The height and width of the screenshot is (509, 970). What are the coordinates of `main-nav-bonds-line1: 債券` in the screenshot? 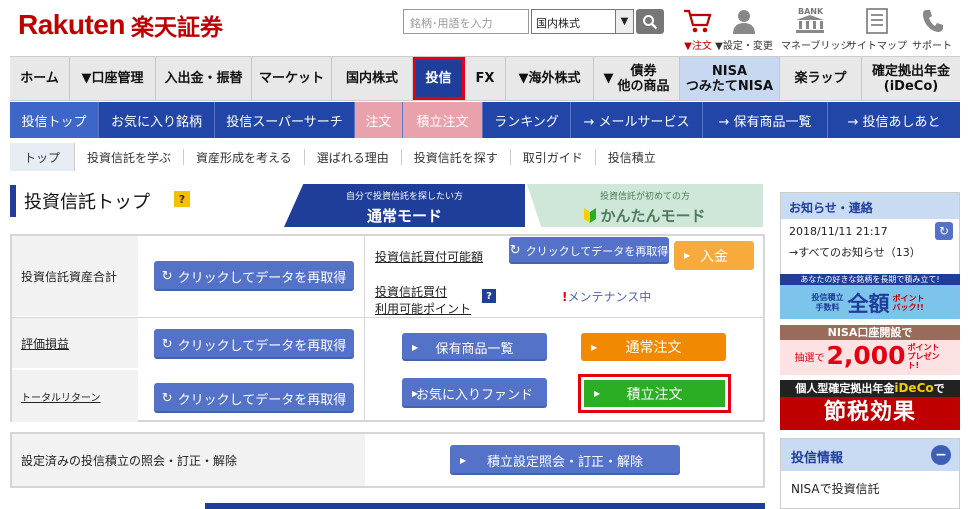 It's located at (643, 71).